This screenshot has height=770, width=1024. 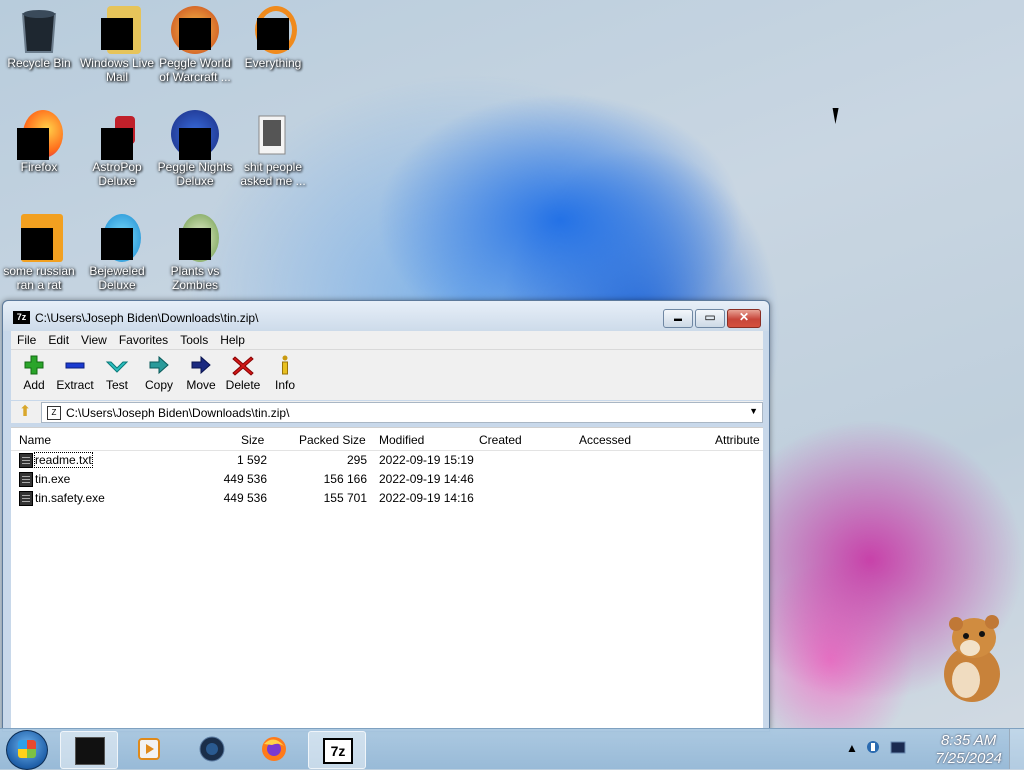 I want to click on copy-icon, so click(x=159, y=365).